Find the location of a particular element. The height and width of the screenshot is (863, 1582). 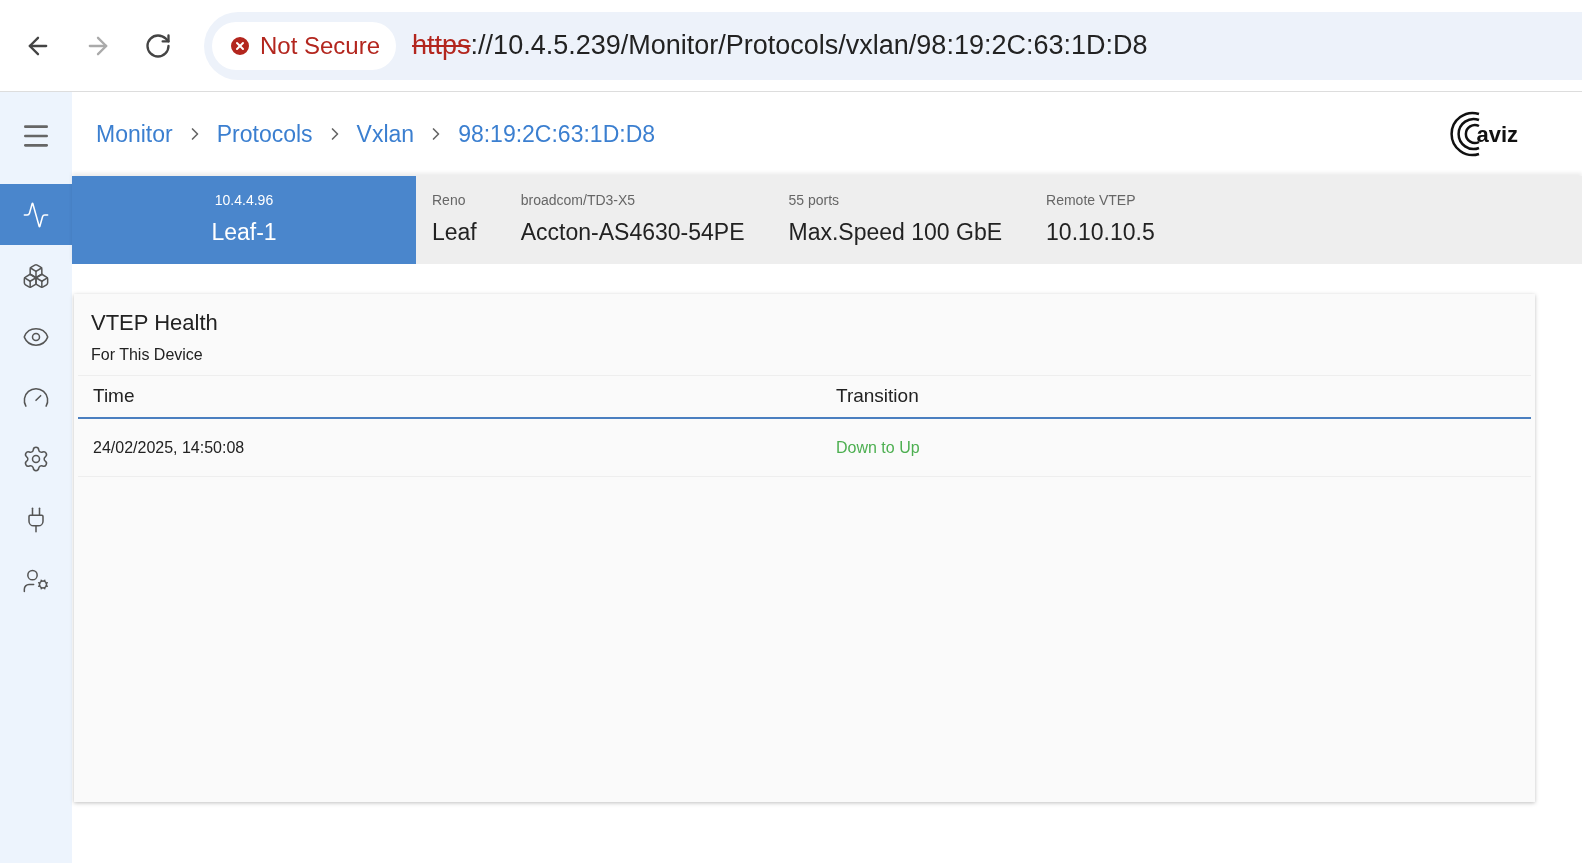

pulse-icon is located at coordinates (36, 214).